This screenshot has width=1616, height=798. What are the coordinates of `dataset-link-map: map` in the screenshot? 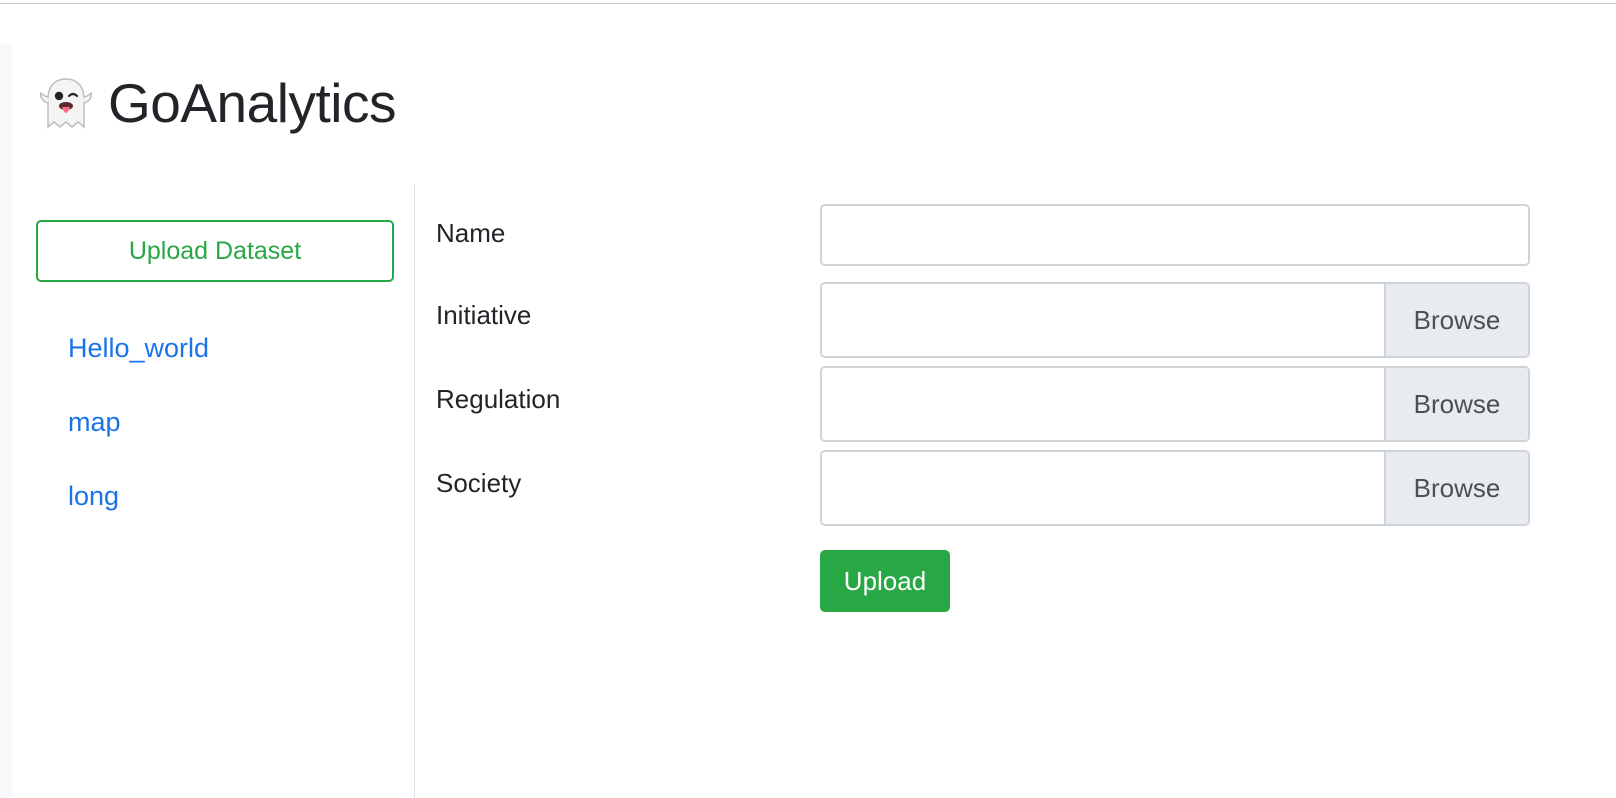 It's located at (94, 422).